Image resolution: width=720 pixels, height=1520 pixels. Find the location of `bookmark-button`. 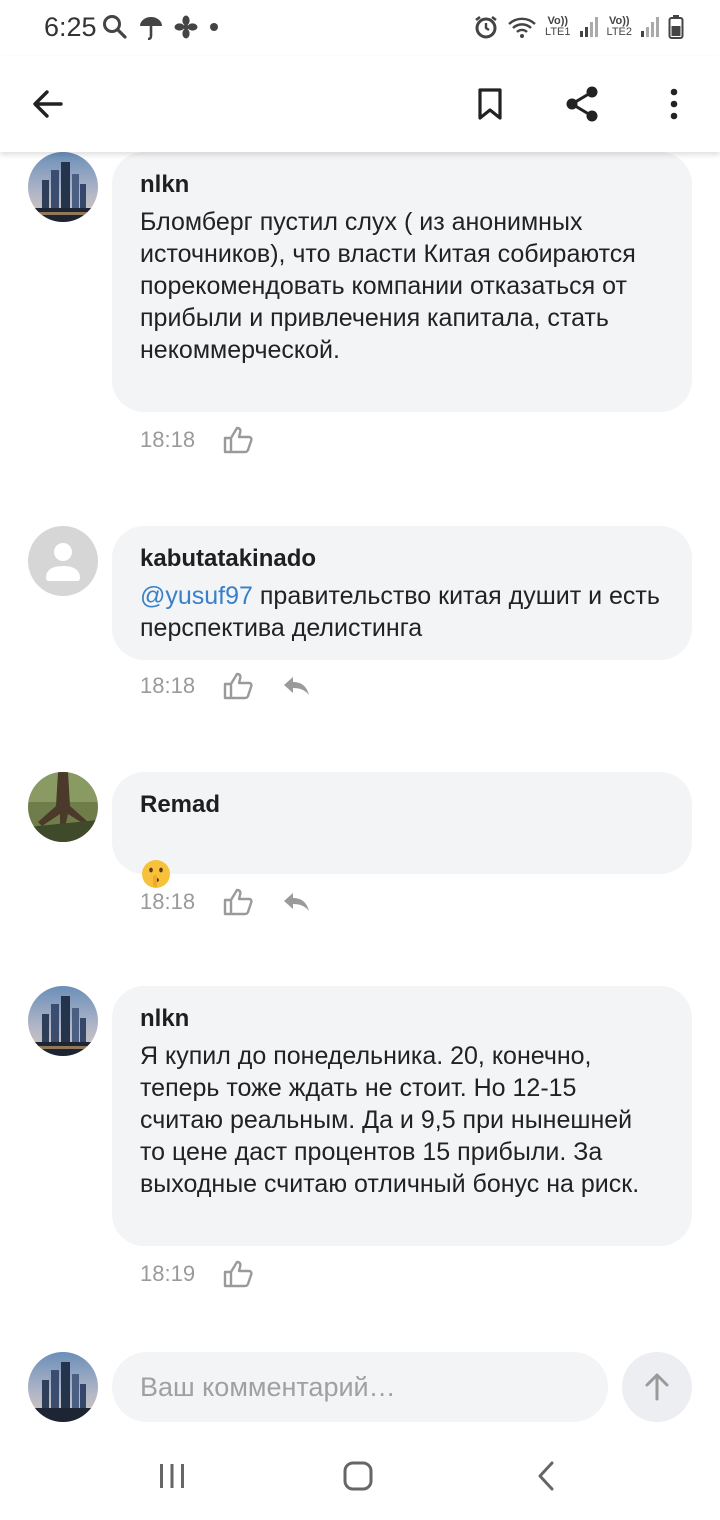

bookmark-button is located at coordinates (490, 104).